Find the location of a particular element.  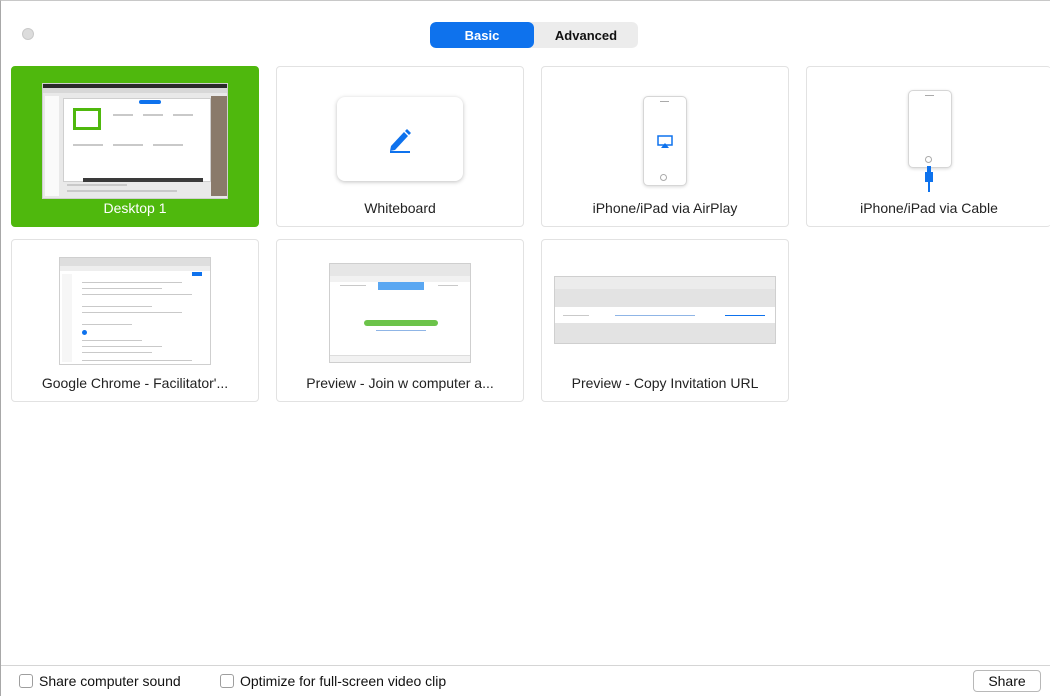

share-button: Share is located at coordinates (1007, 681).